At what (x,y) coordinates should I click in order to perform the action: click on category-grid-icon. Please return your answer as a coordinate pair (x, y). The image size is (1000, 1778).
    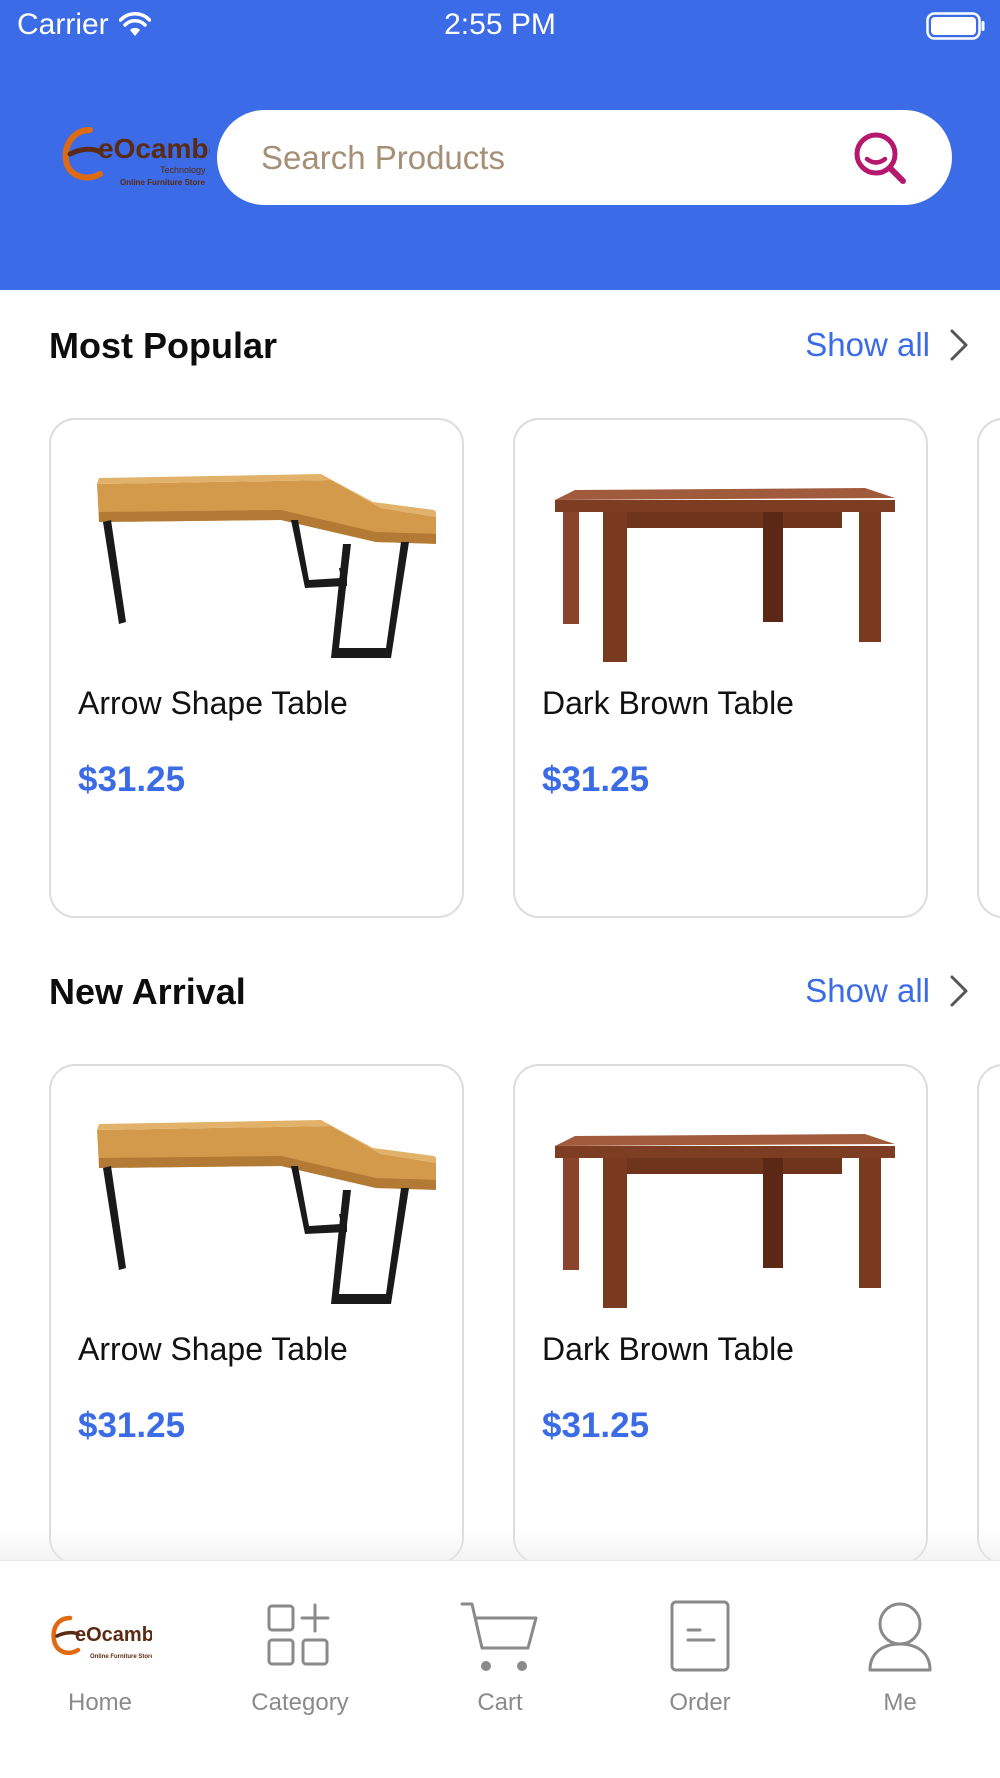
    Looking at the image, I should click on (298, 1634).